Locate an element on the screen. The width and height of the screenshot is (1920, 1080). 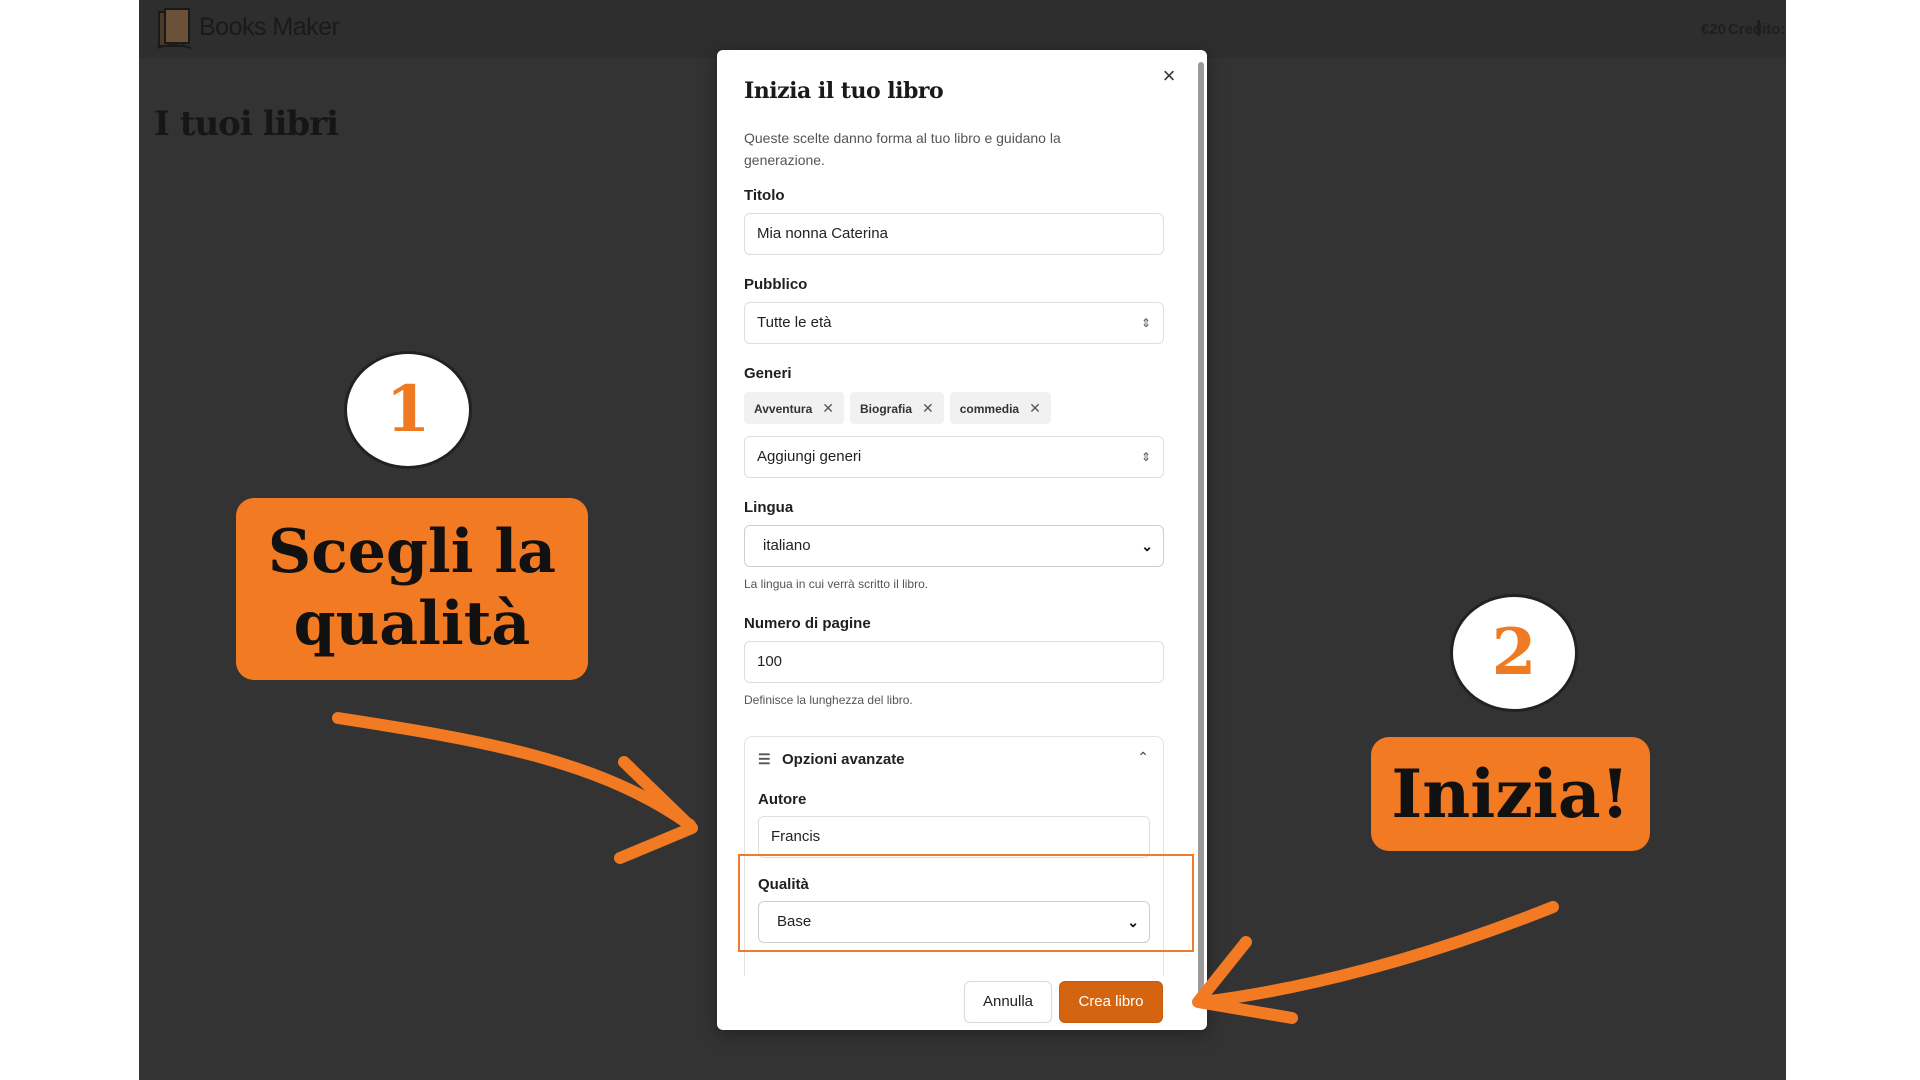
step-1-badge: 1 is located at coordinates (408, 410).